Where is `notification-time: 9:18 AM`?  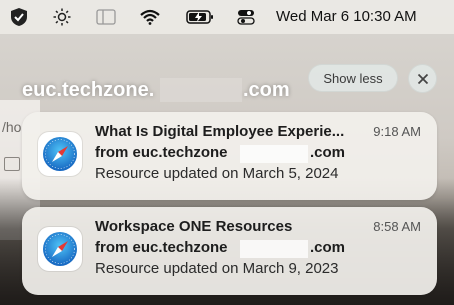
notification-time: 9:18 AM is located at coordinates (397, 131).